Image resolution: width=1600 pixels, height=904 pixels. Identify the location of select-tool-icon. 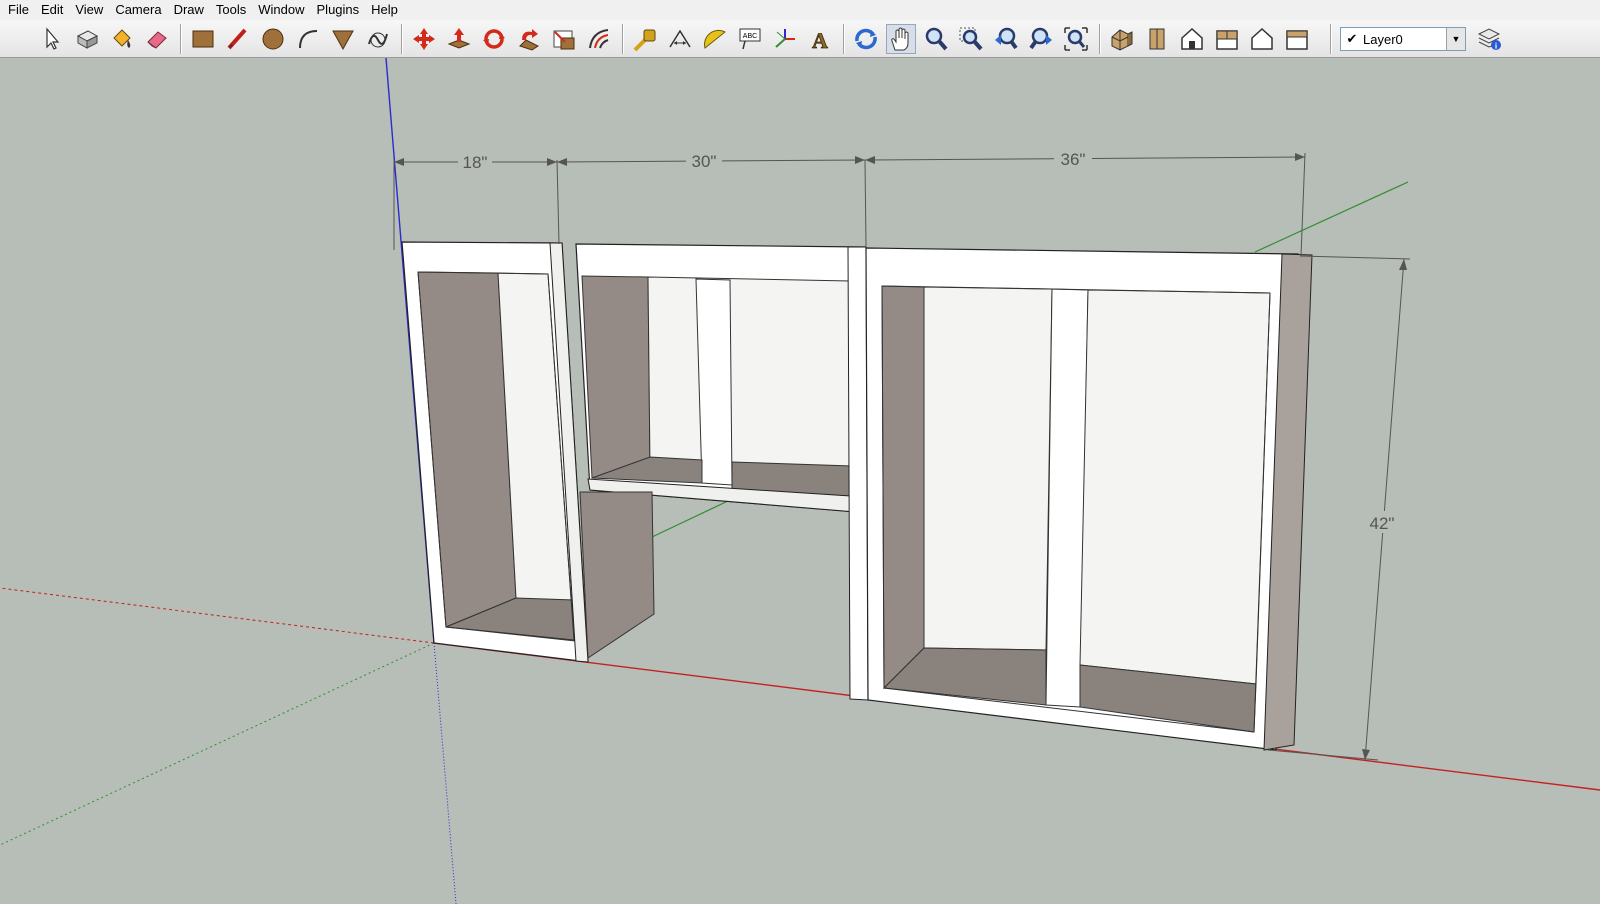
(53, 38).